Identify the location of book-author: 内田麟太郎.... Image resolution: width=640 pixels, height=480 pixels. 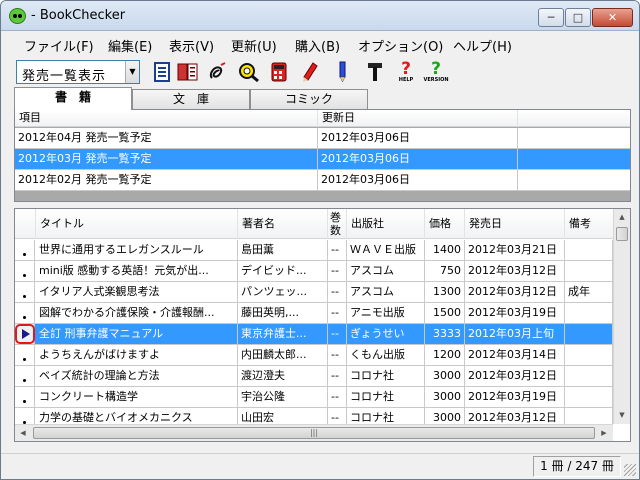
(283, 355).